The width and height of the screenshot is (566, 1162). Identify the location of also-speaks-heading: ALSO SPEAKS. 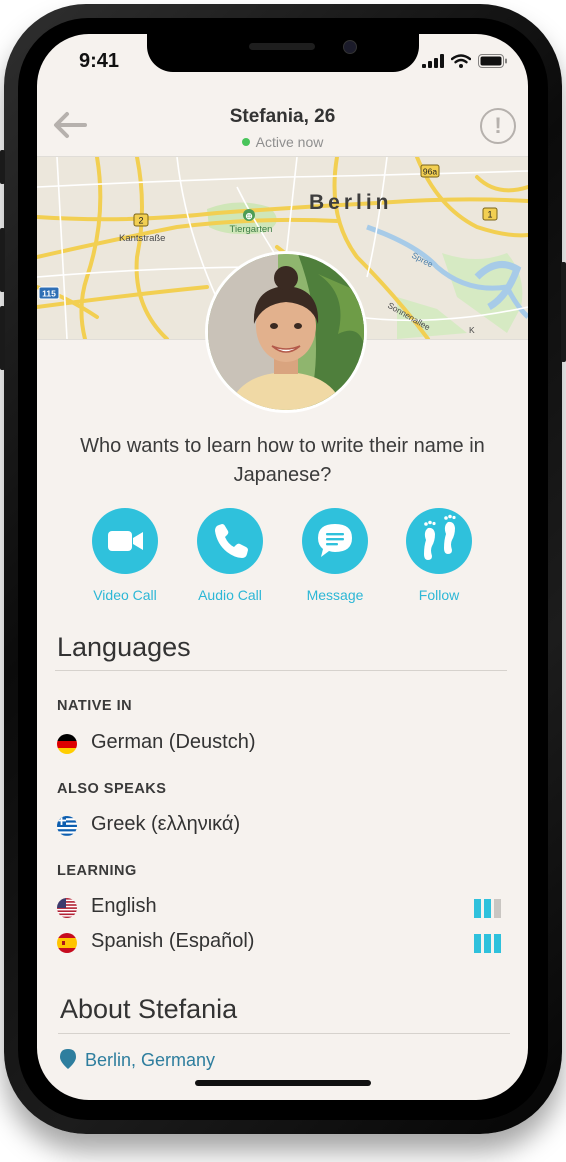
(112, 789).